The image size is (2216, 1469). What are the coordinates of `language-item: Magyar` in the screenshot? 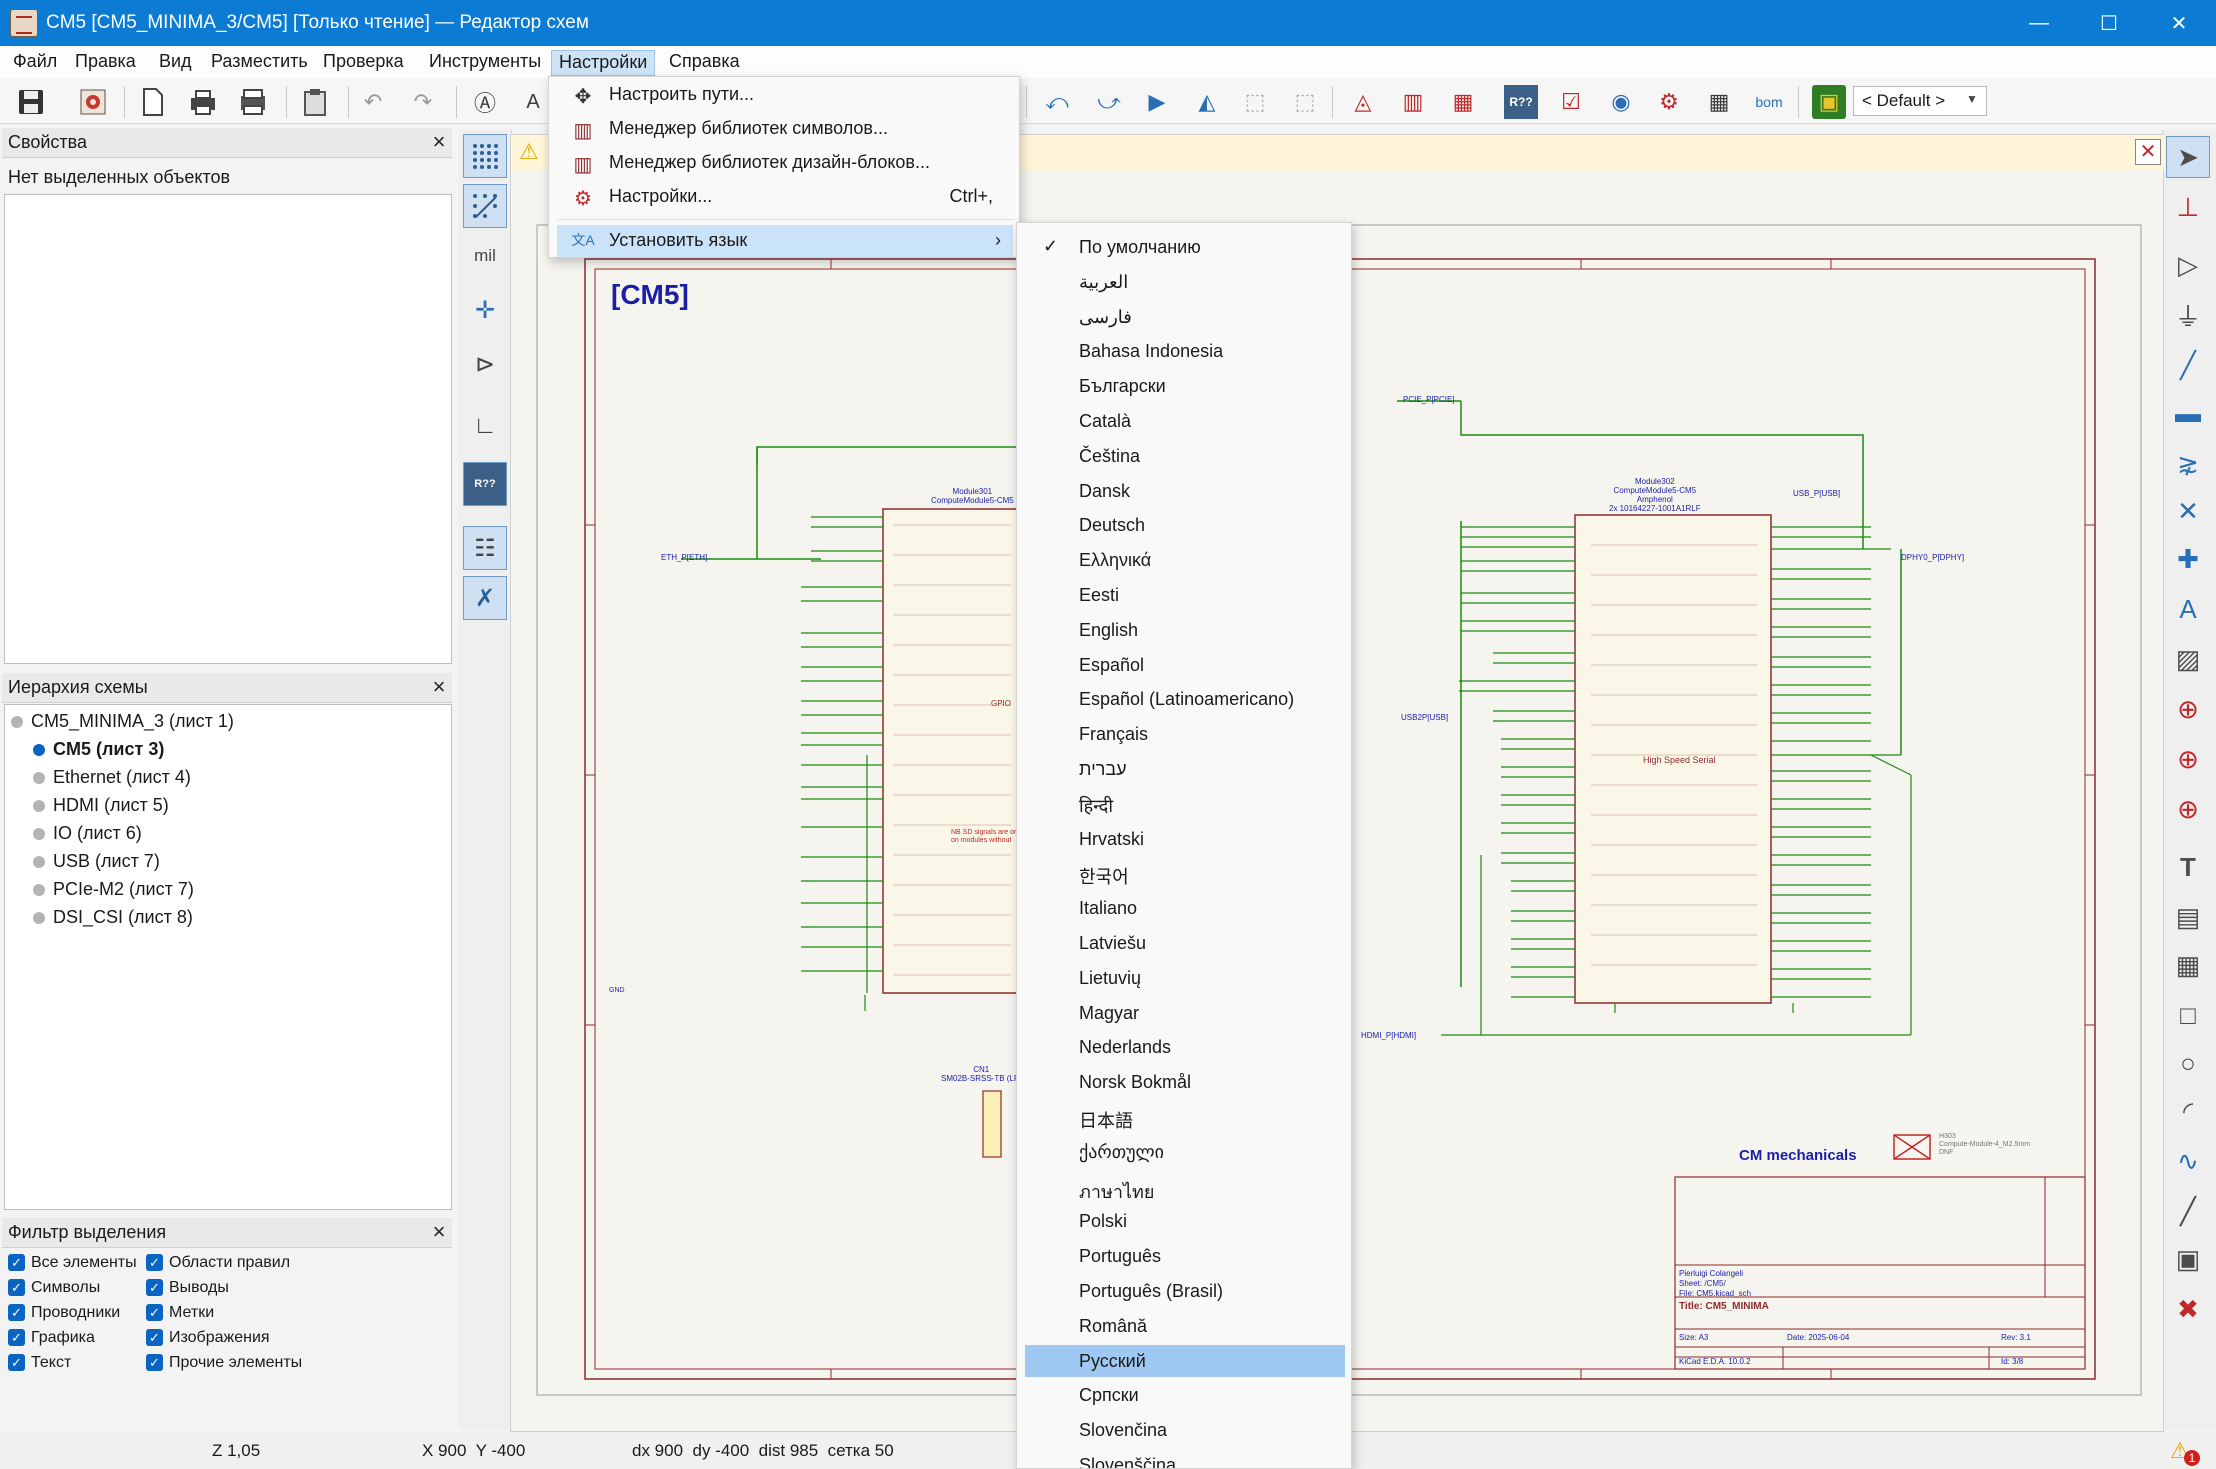 It's located at (1185, 1013).